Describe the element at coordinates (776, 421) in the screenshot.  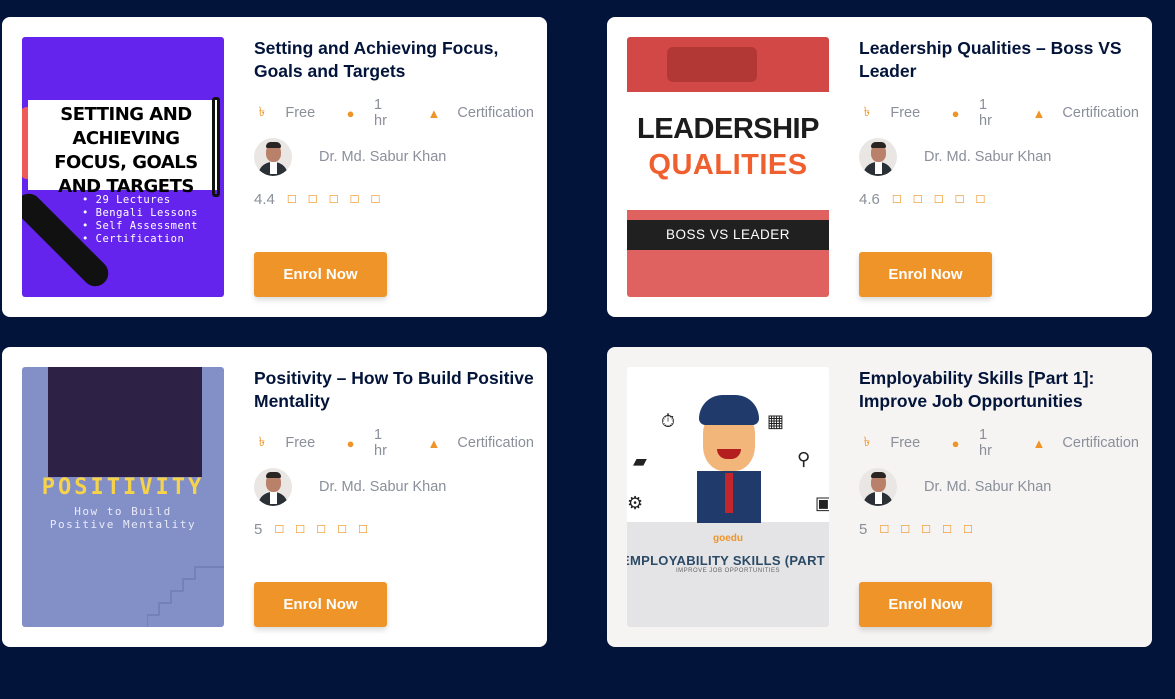
I see `calculator-icon: ▦` at that location.